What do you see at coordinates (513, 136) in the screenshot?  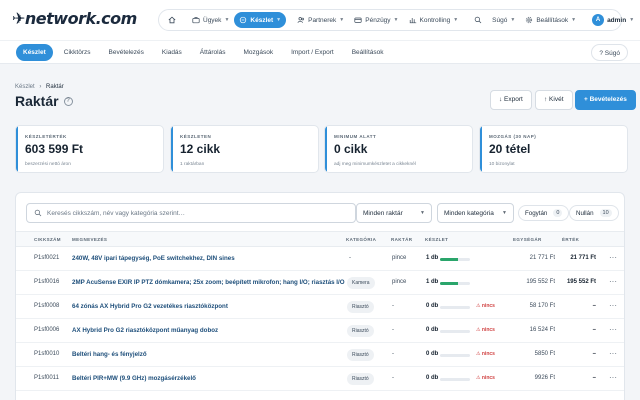 I see `stat-label: MOZGÁS (30 NAP)` at bounding box center [513, 136].